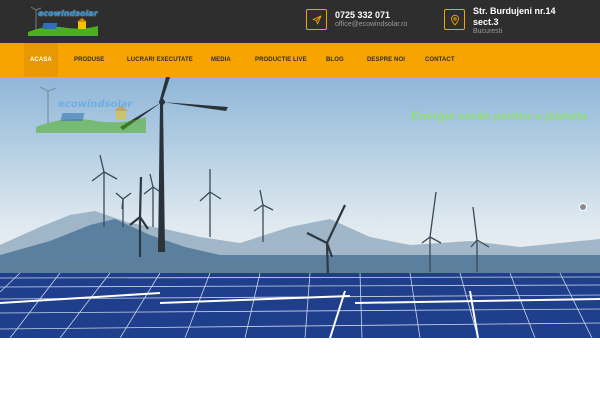 The height and width of the screenshot is (400, 600). Describe the element at coordinates (63, 21) in the screenshot. I see `site-logo: ecowindsolar` at that location.